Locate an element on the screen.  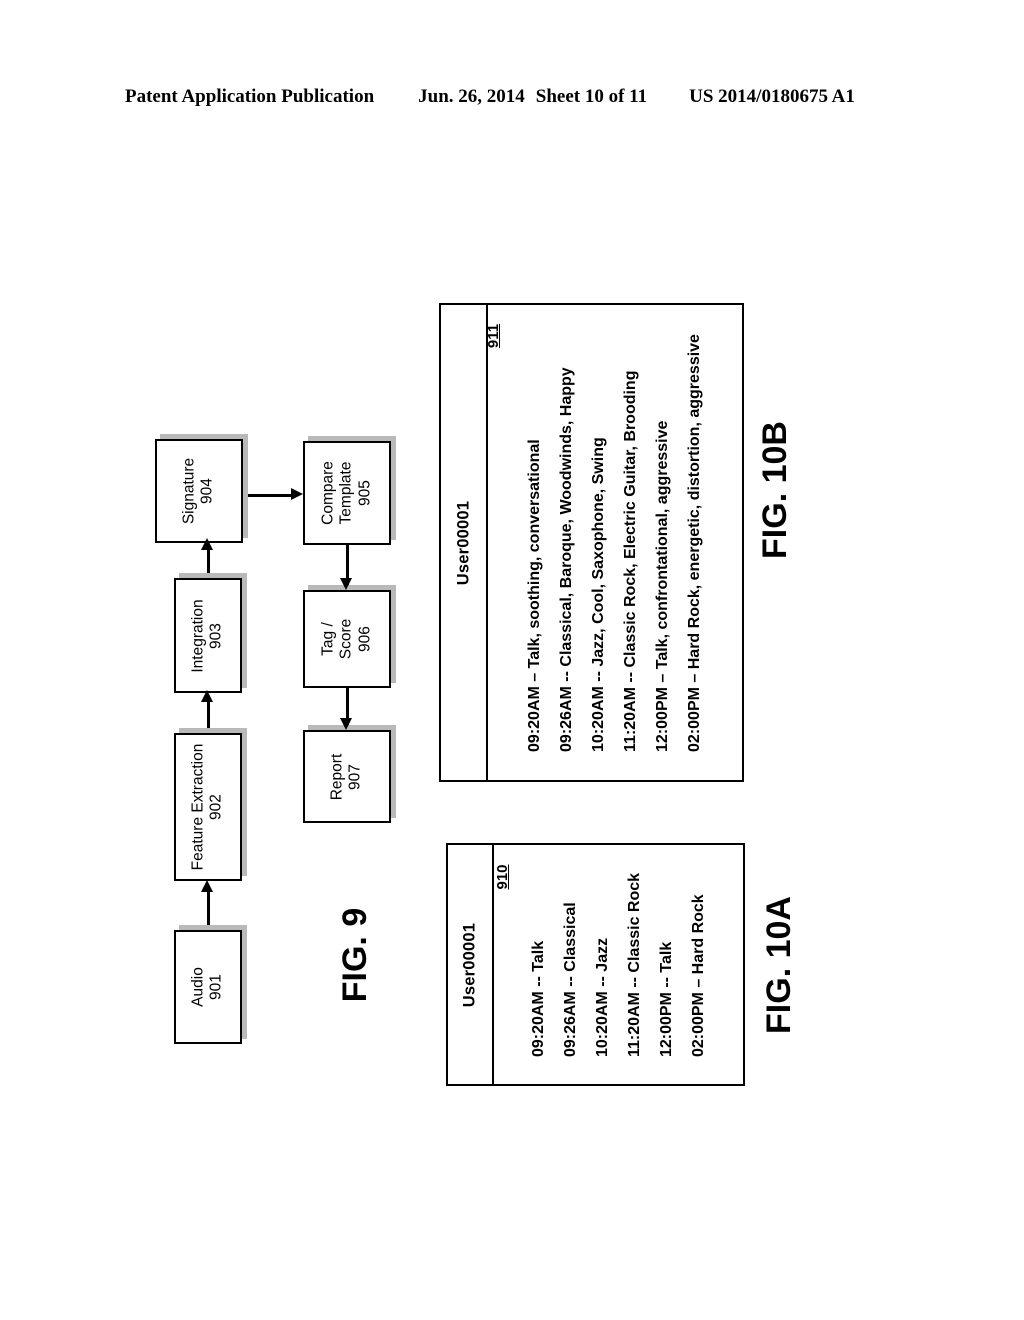
table-row: 11:20AM -- Classic Rock is located at coordinates (634, 964).